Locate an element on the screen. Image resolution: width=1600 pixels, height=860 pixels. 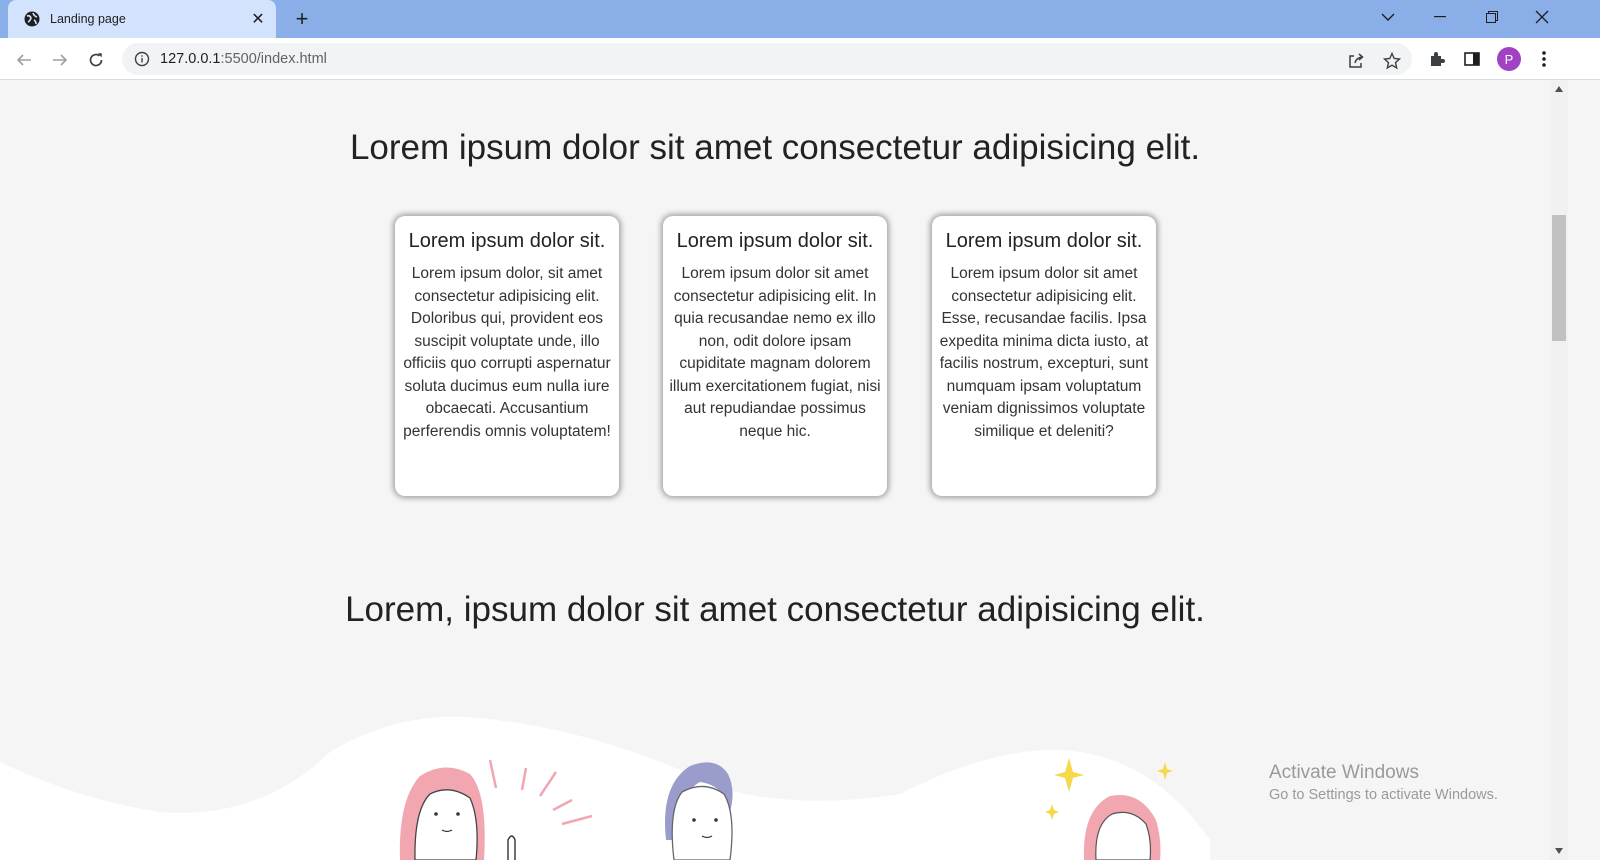
tab-title: Landing page is located at coordinates (88, 19).